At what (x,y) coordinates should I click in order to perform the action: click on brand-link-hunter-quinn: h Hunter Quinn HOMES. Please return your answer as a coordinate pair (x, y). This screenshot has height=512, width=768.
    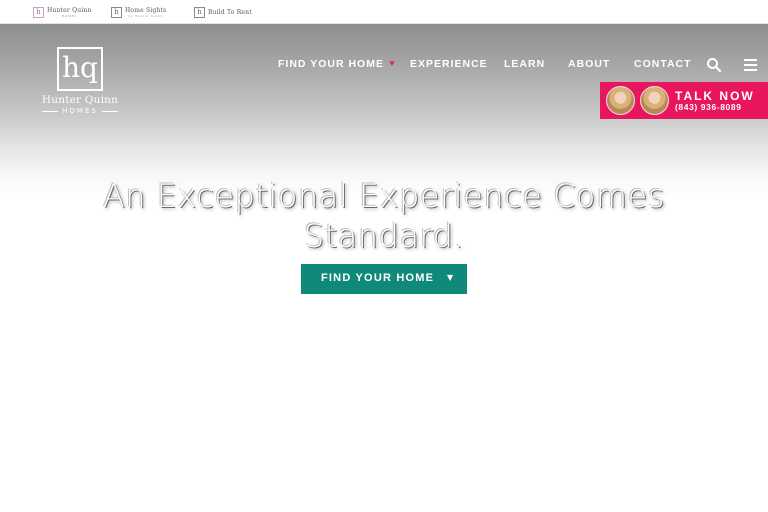
    Looking at the image, I should click on (62, 12).